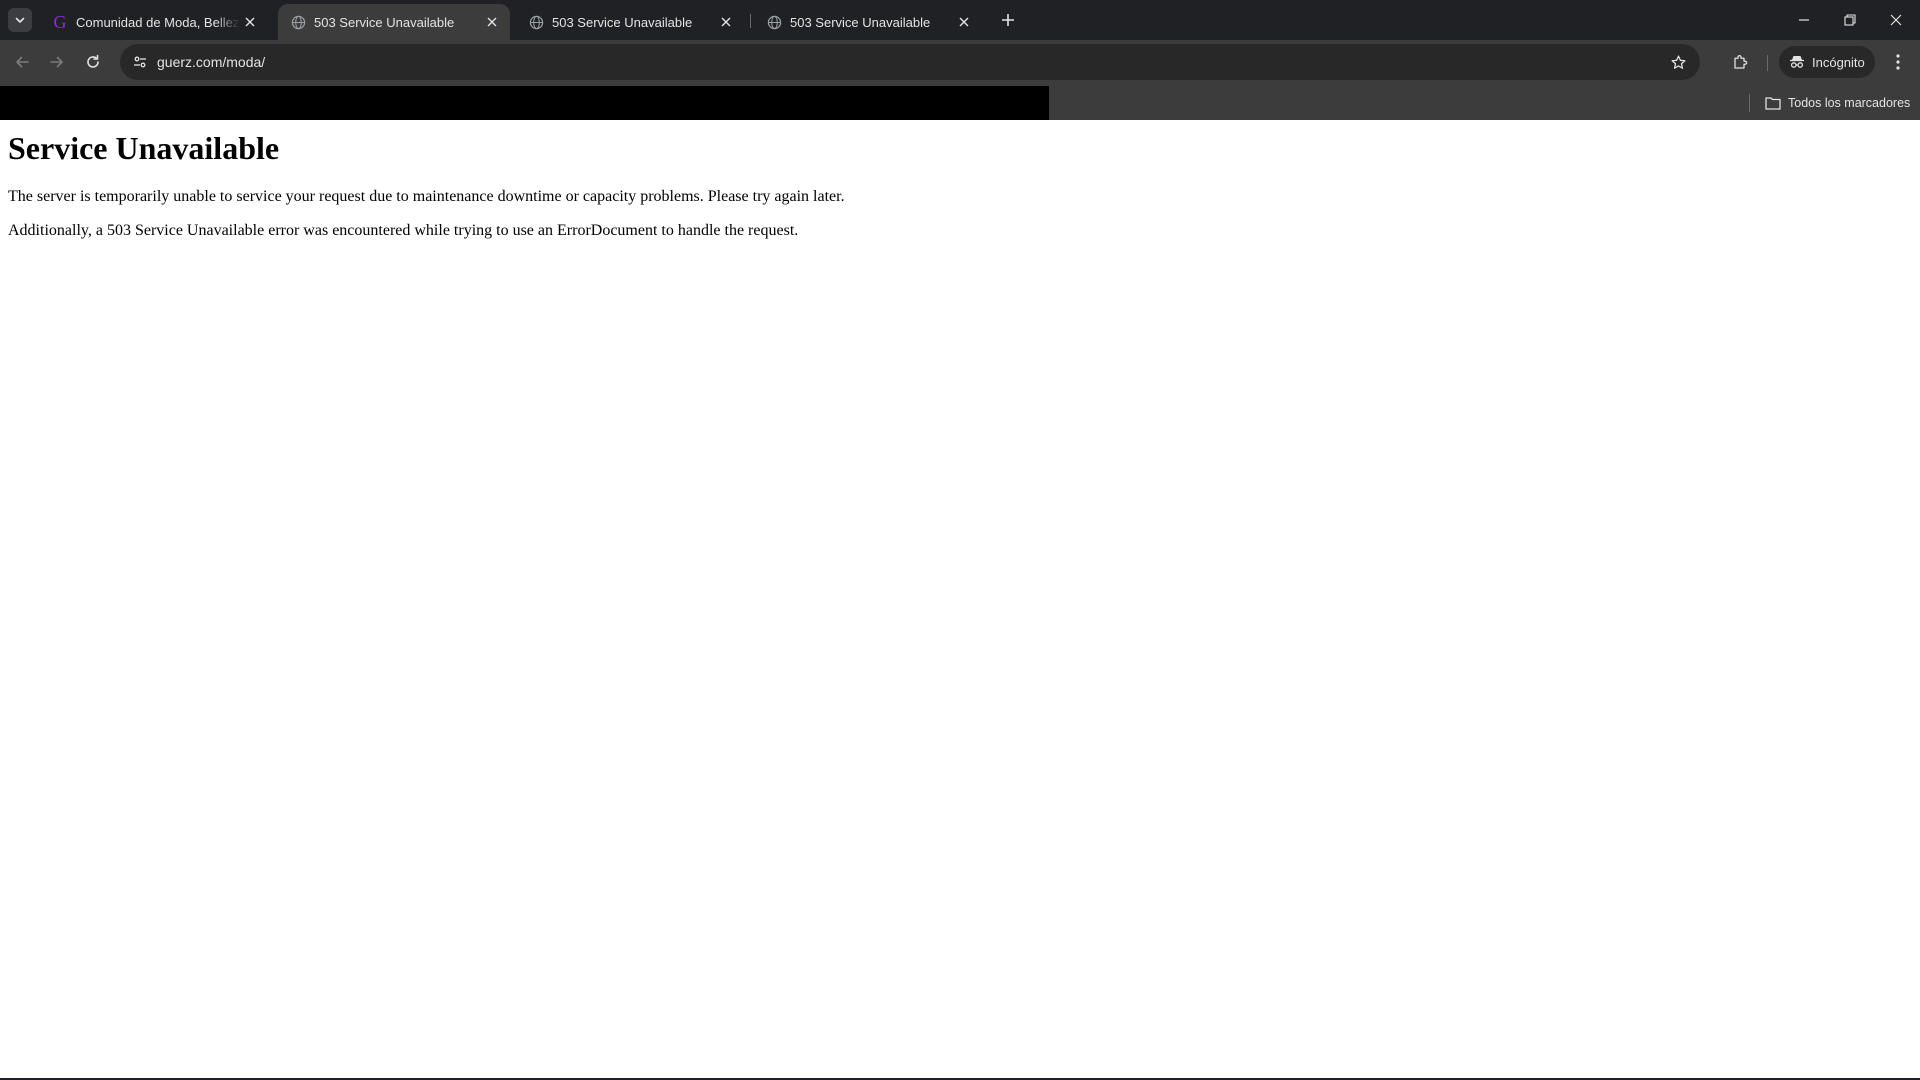  I want to click on restore-button, so click(1850, 20).